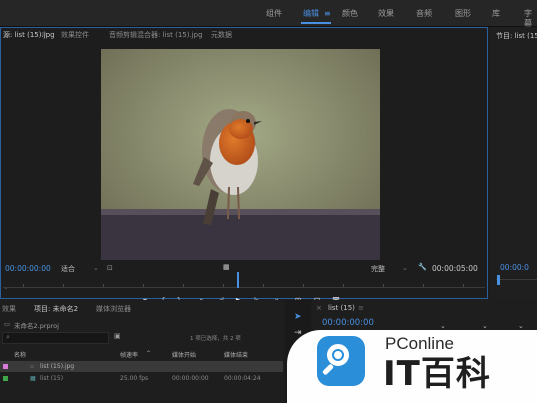 Image resolution: width=537 pixels, height=403 pixels. What do you see at coordinates (516, 279) in the screenshot?
I see `program-ruler` at bounding box center [516, 279].